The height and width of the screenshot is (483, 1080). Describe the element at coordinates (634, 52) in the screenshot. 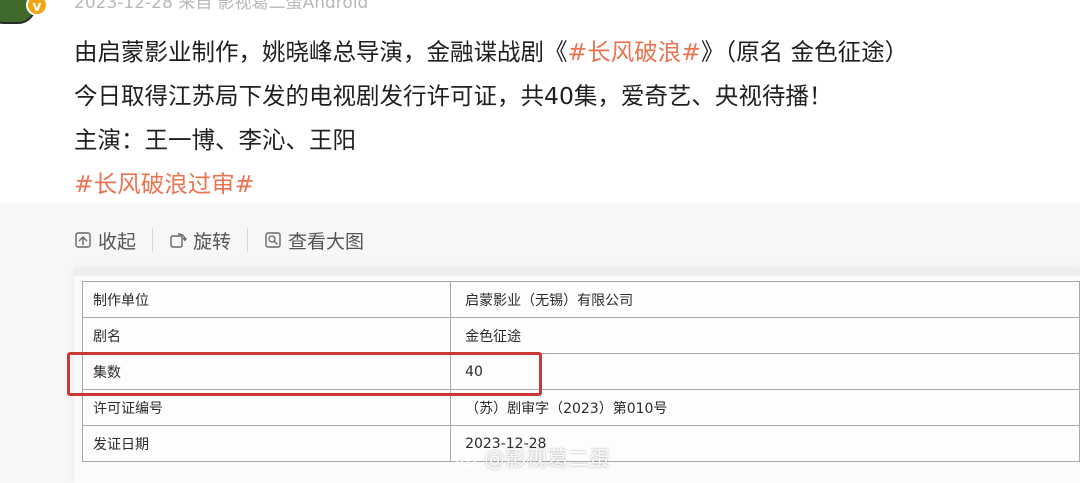

I see `topic-link-changfeng: #长风破浪#` at that location.